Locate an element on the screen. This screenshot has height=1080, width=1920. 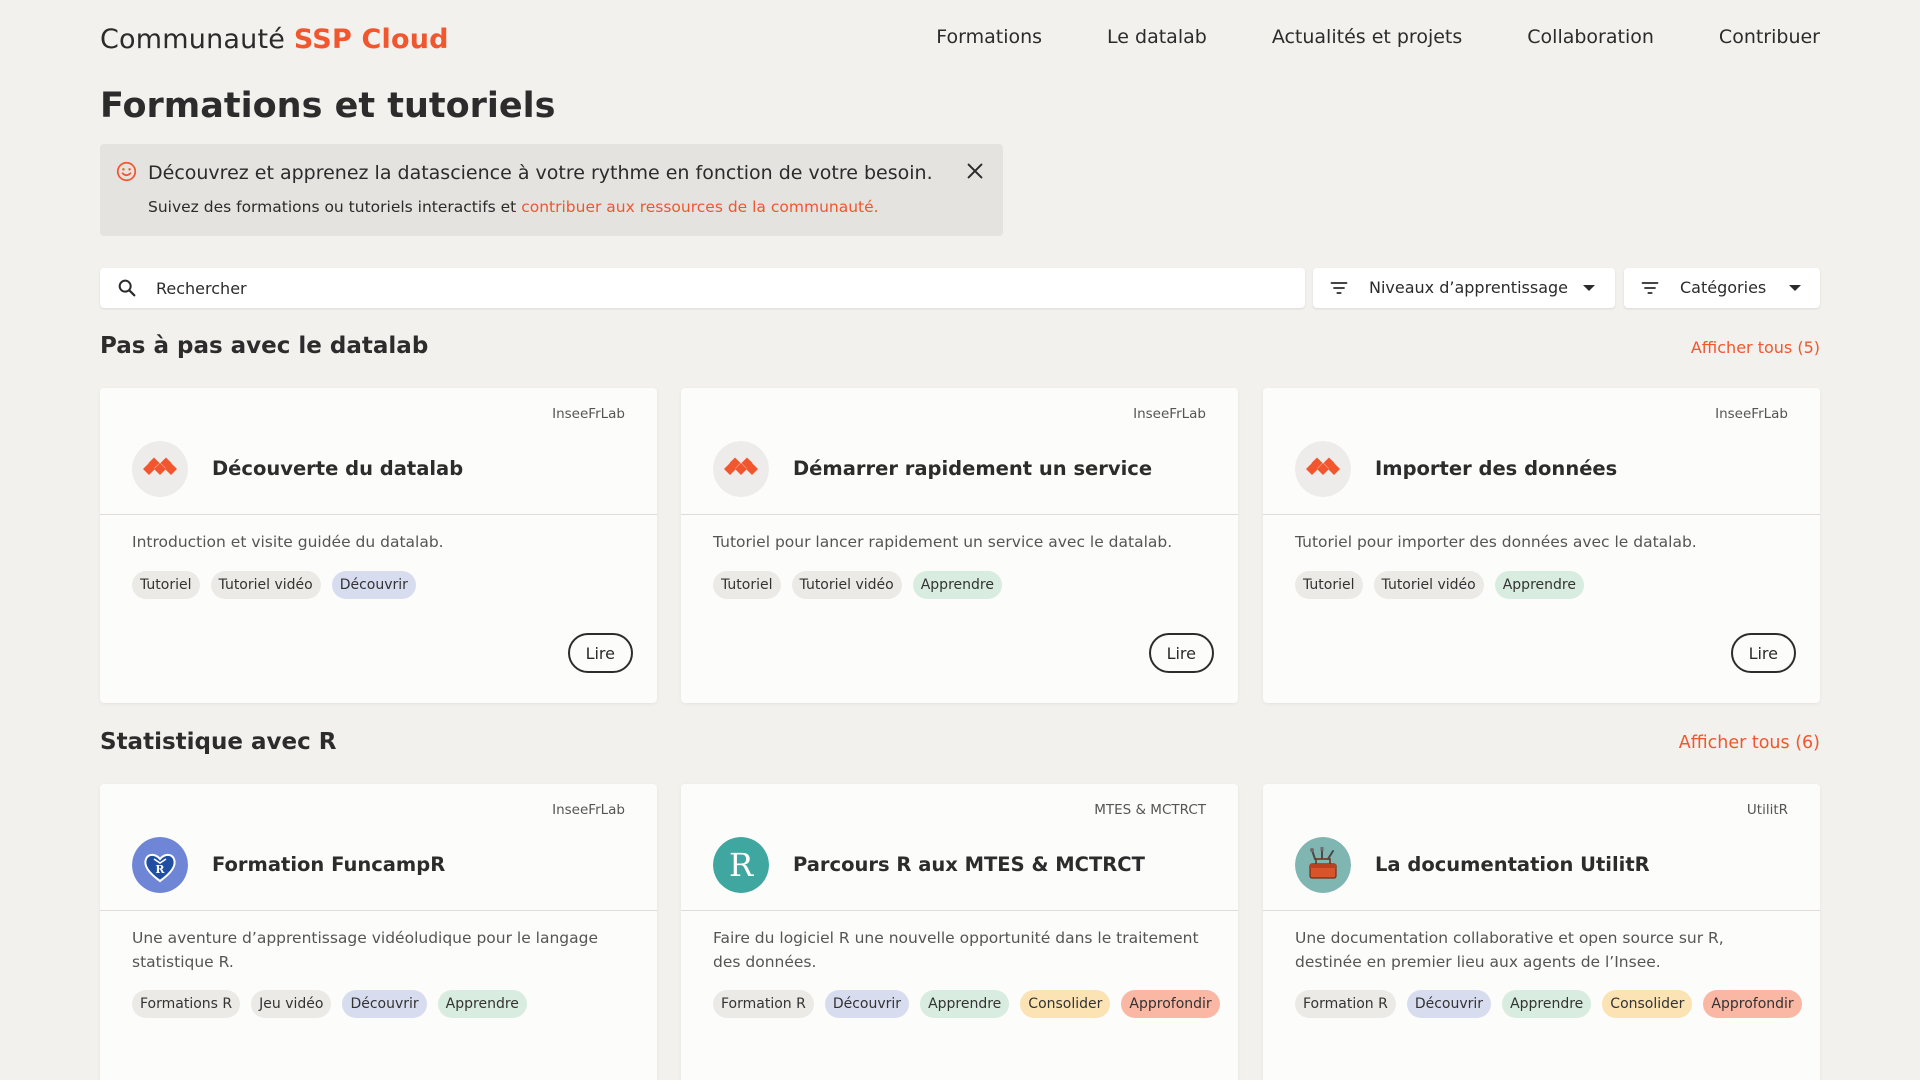
categories-filter-dropdown: Catégories is located at coordinates (1722, 288).